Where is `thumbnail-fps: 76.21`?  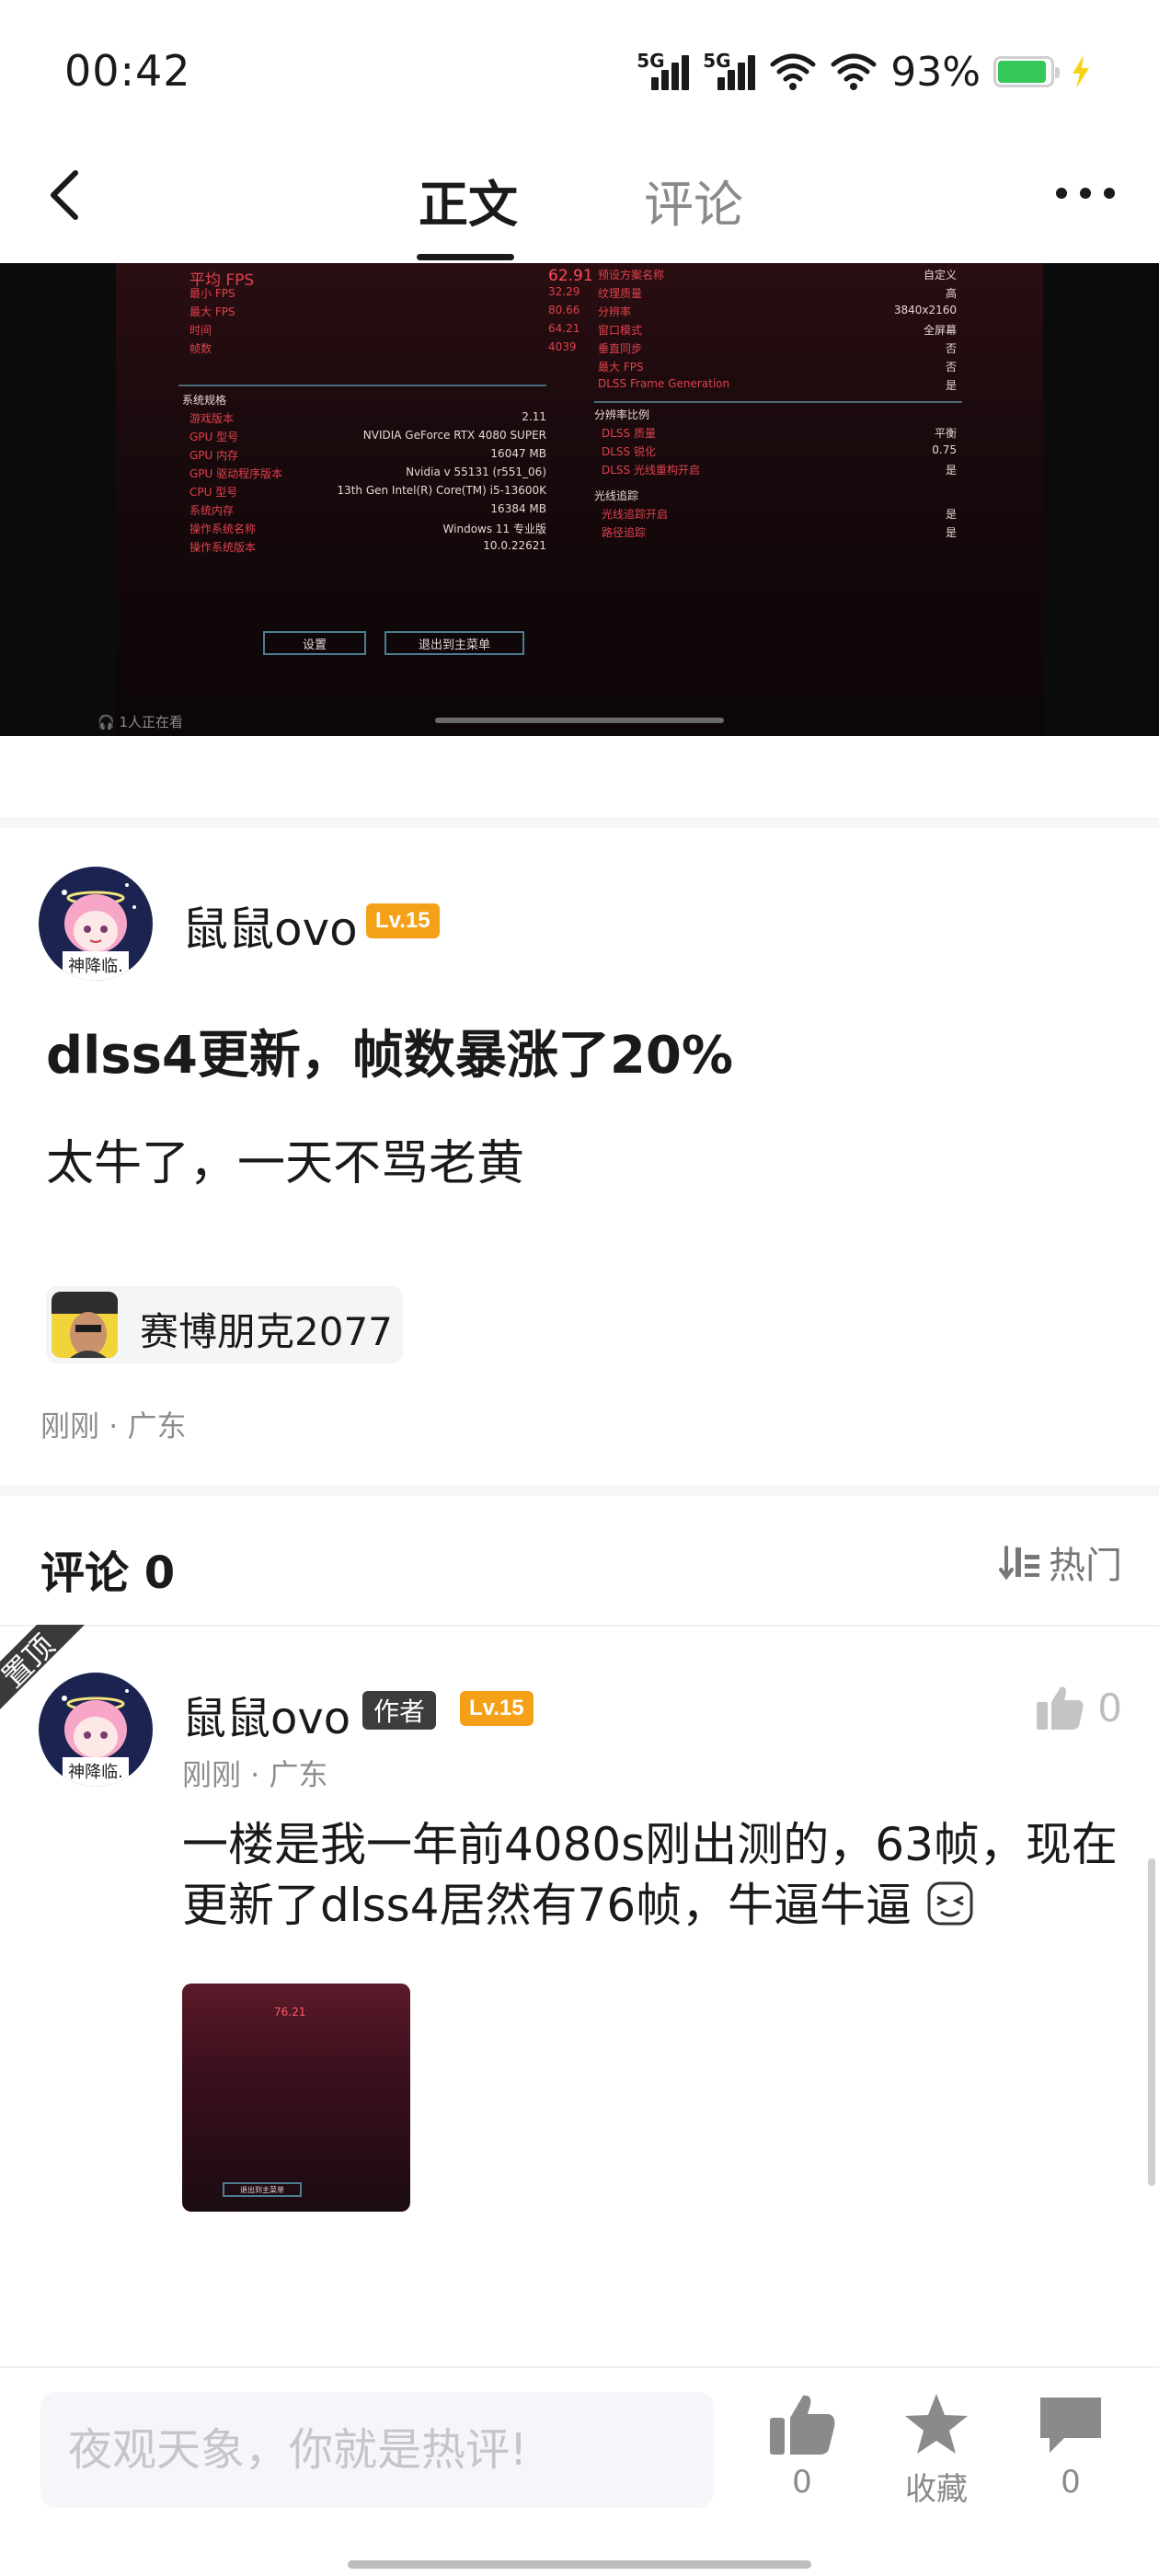 thumbnail-fps: 76.21 is located at coordinates (290, 2012).